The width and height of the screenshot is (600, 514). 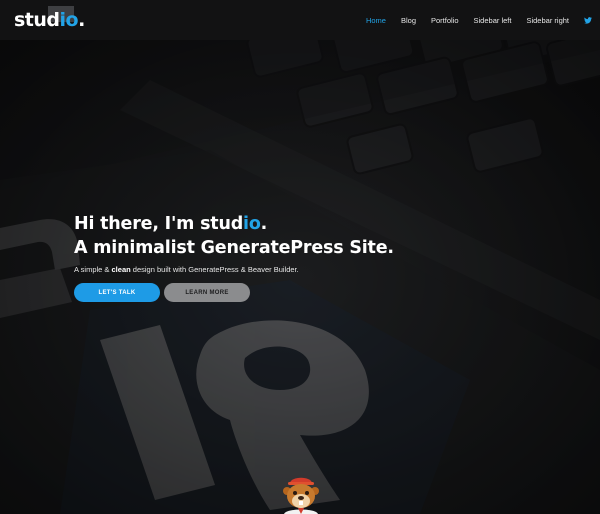 What do you see at coordinates (284, 292) in the screenshot?
I see `hero-buttons: LET'S TALK LEARN MORE` at bounding box center [284, 292].